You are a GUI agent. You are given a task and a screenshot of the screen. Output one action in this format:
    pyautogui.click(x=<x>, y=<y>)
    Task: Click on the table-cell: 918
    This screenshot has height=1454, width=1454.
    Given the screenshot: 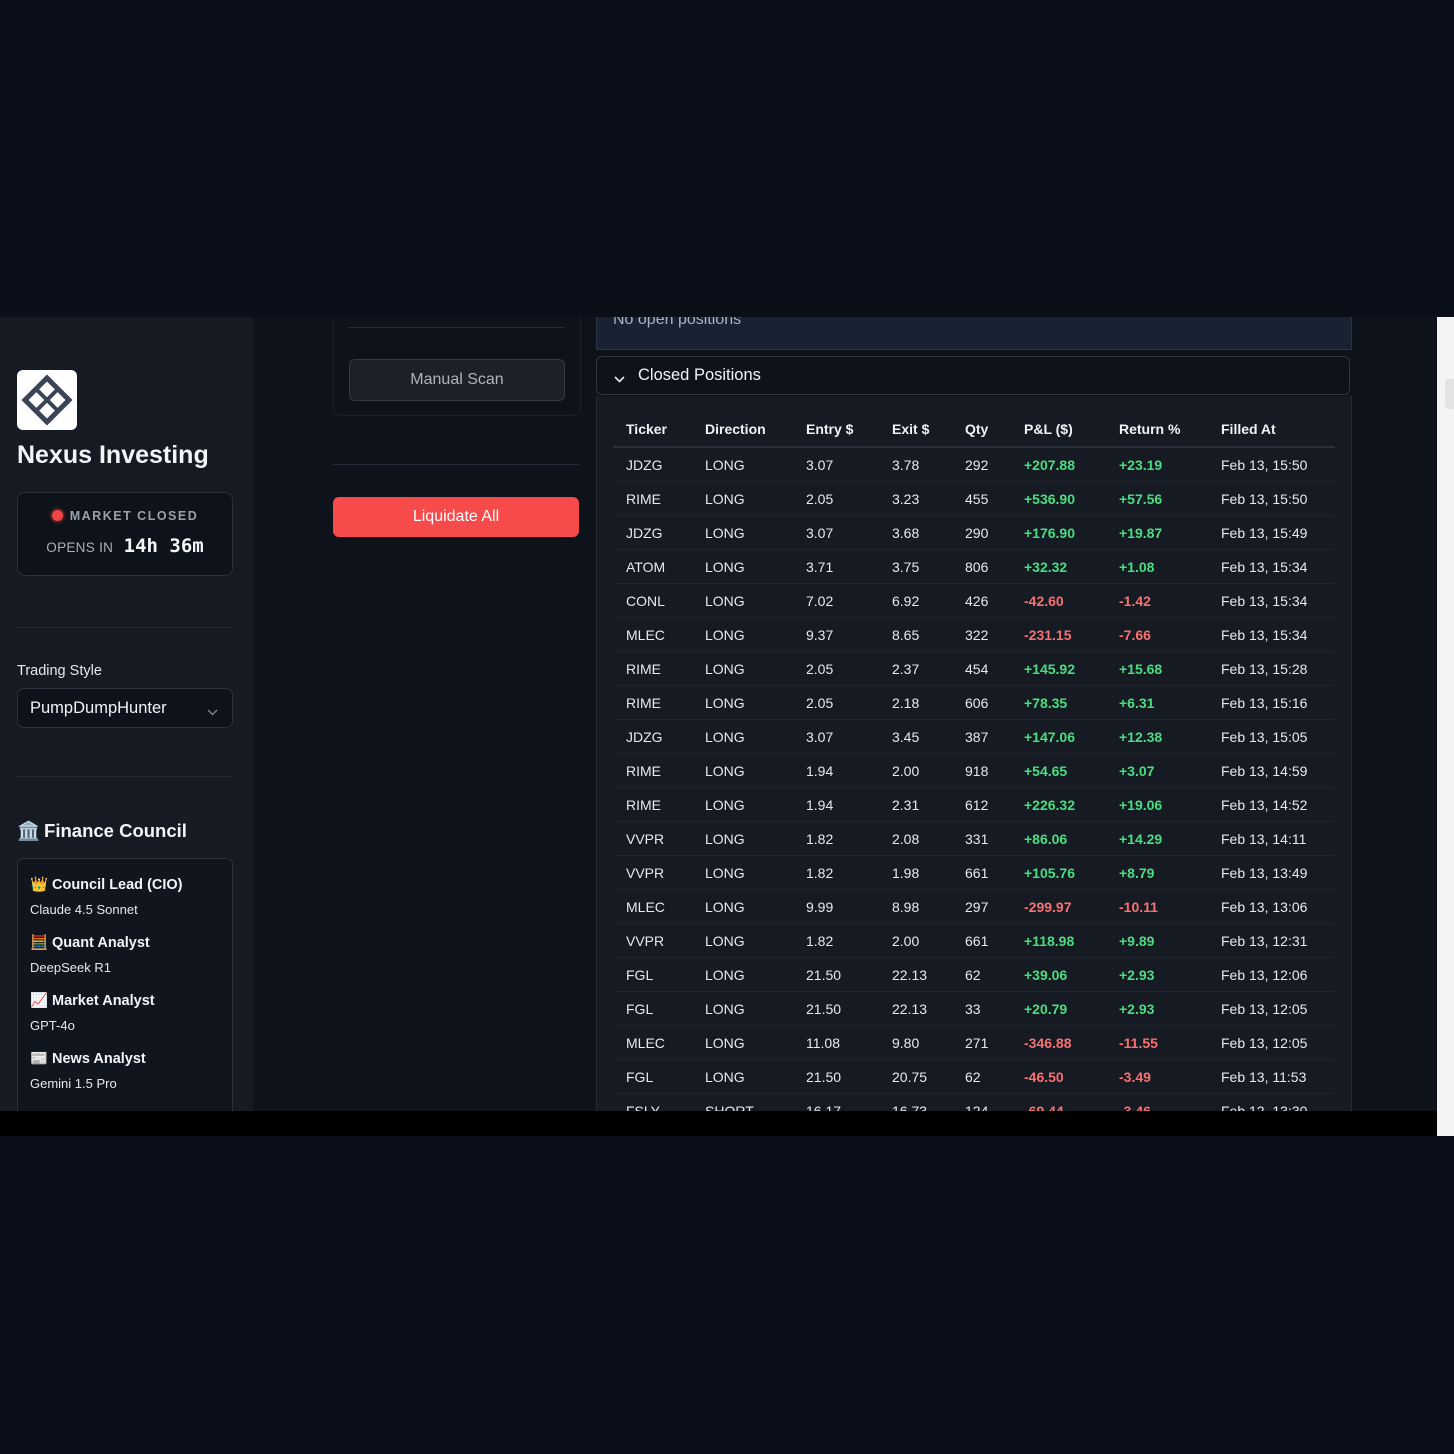 What is the action you would take?
    pyautogui.click(x=981, y=770)
    